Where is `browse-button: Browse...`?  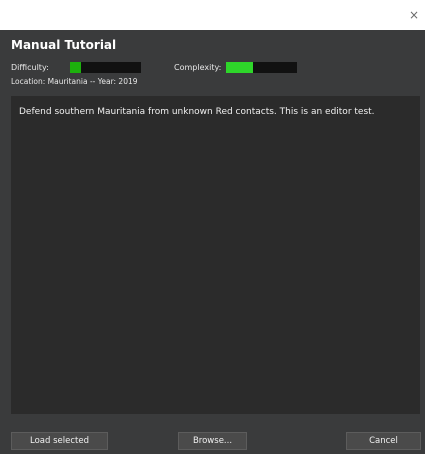 browse-button: Browse... is located at coordinates (212, 441).